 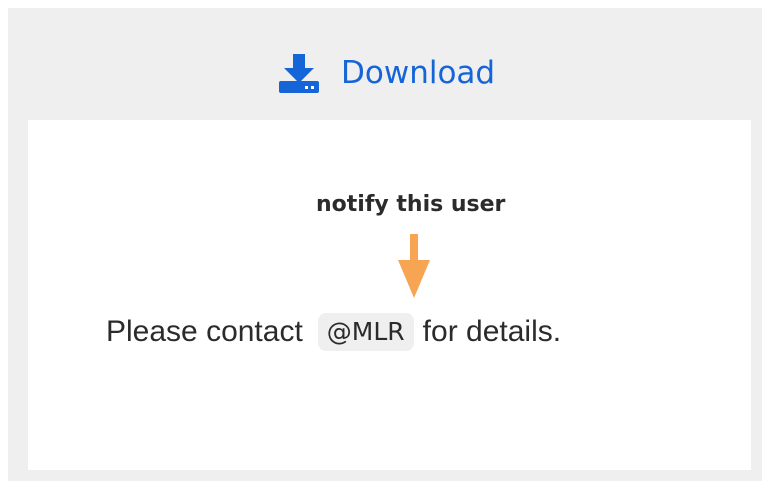 I want to click on down-arrow-icon, so click(x=414, y=266).